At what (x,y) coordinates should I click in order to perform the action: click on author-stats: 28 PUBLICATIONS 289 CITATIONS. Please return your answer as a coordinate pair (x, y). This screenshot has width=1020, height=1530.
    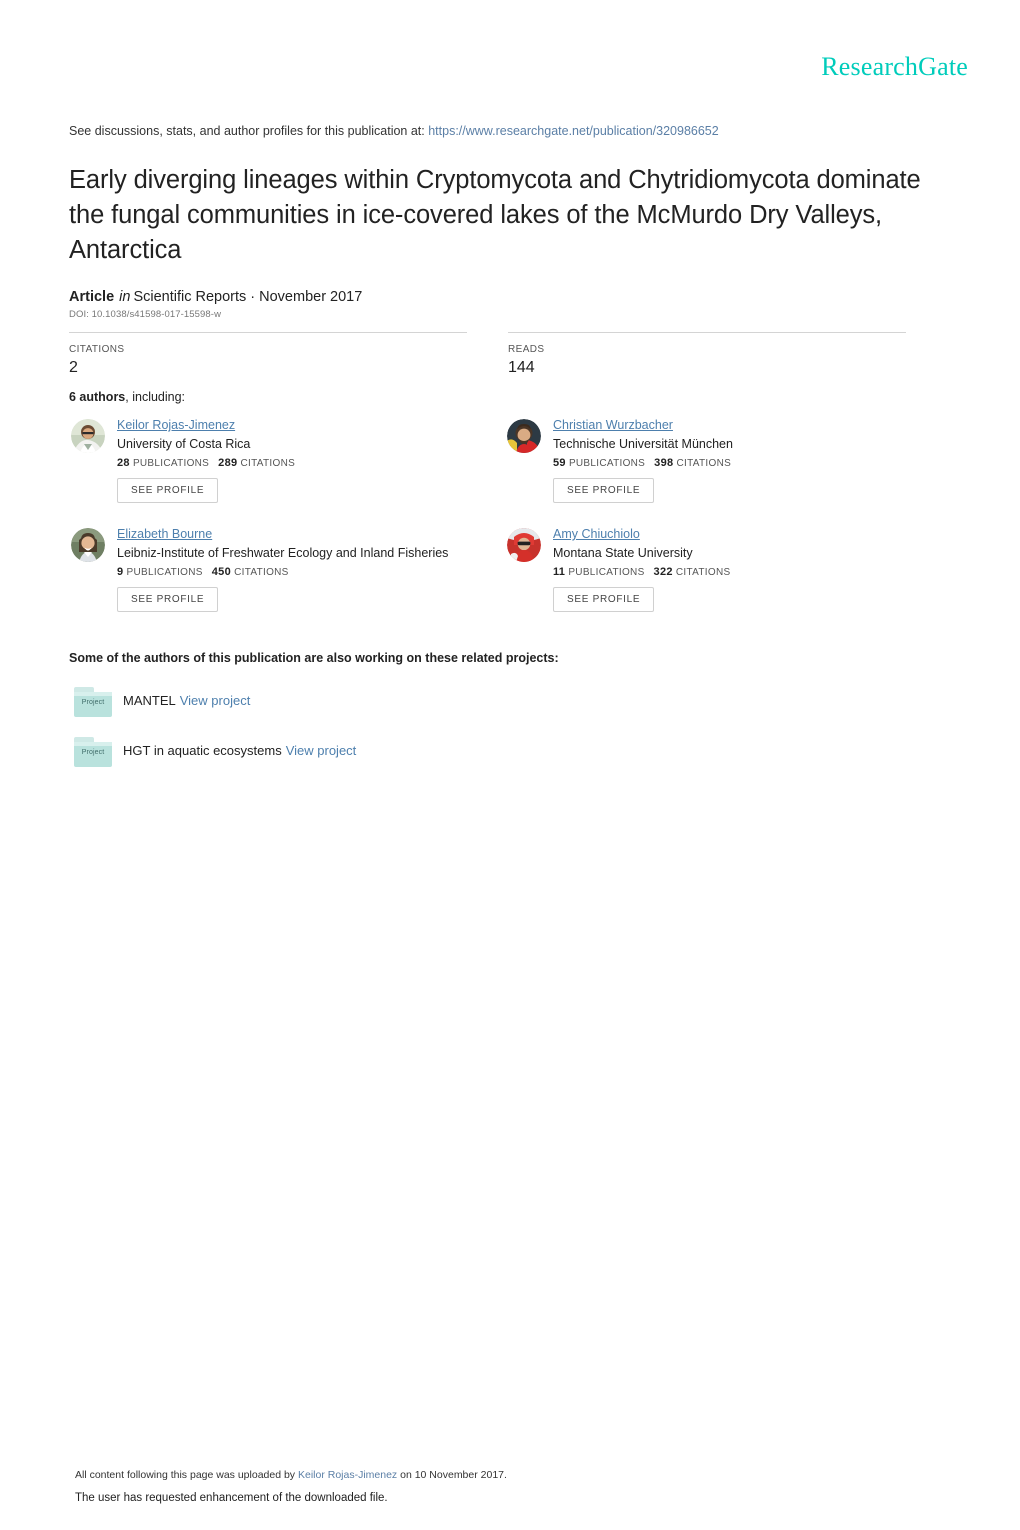
    Looking at the image, I should click on (313, 463).